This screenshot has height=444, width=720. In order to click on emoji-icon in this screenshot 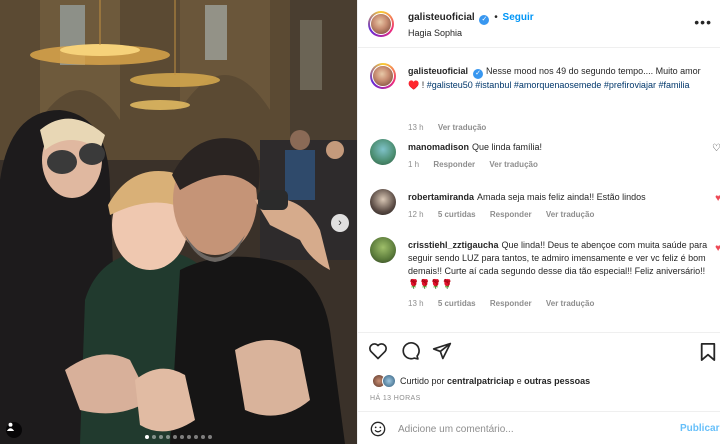, I will do `click(378, 429)`.